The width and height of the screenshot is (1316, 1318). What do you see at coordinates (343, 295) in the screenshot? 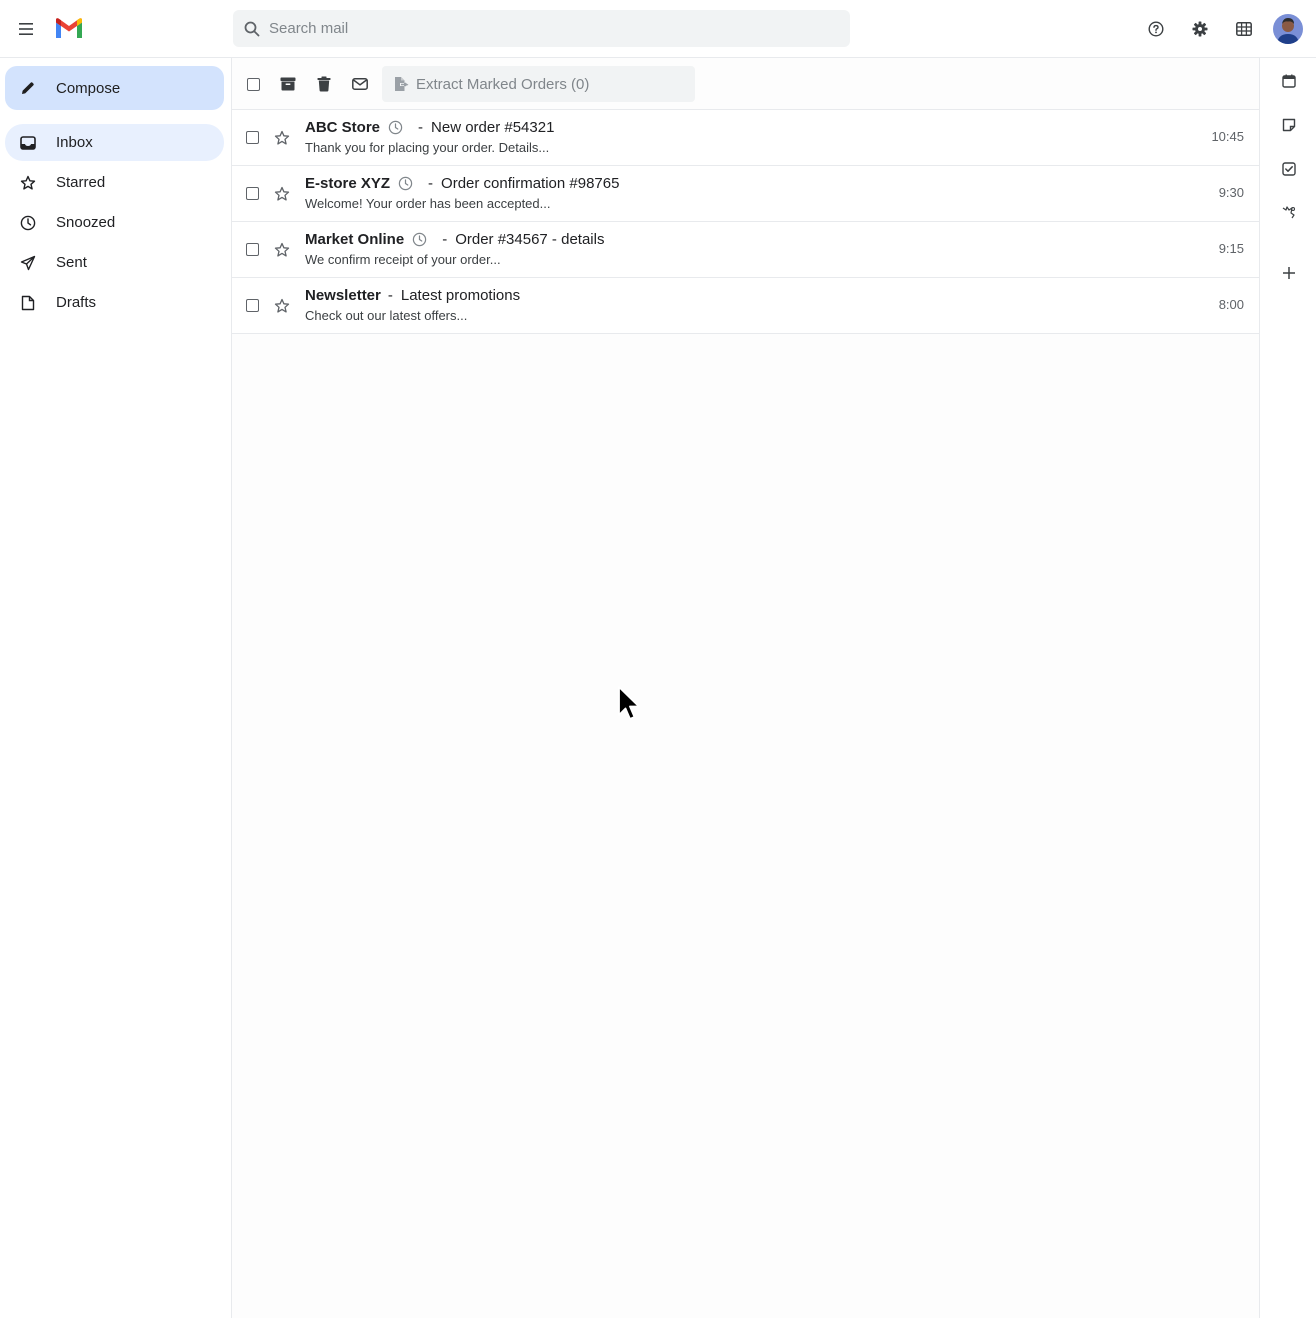
I see `email-sender: Newsletter` at bounding box center [343, 295].